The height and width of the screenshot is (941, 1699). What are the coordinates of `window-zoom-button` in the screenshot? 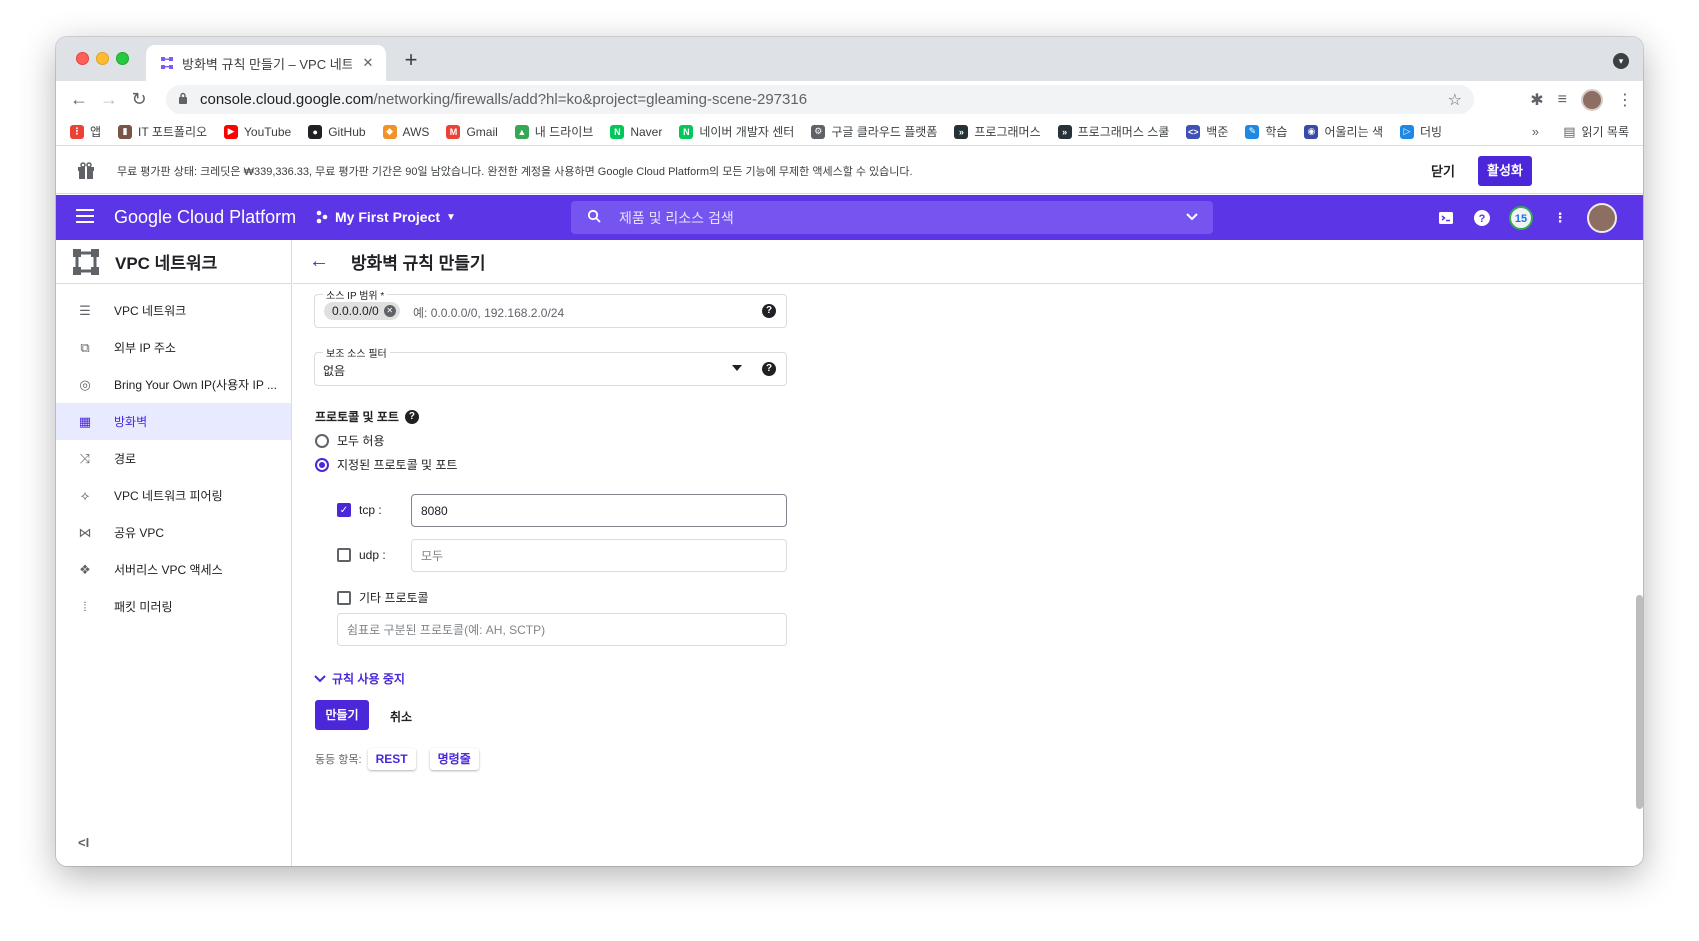 It's located at (122, 58).